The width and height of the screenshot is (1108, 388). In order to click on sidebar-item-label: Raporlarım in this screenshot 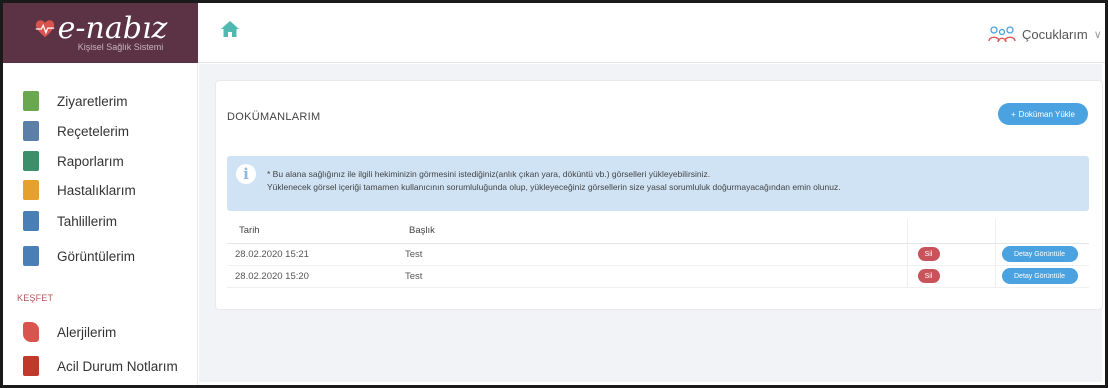, I will do `click(90, 161)`.